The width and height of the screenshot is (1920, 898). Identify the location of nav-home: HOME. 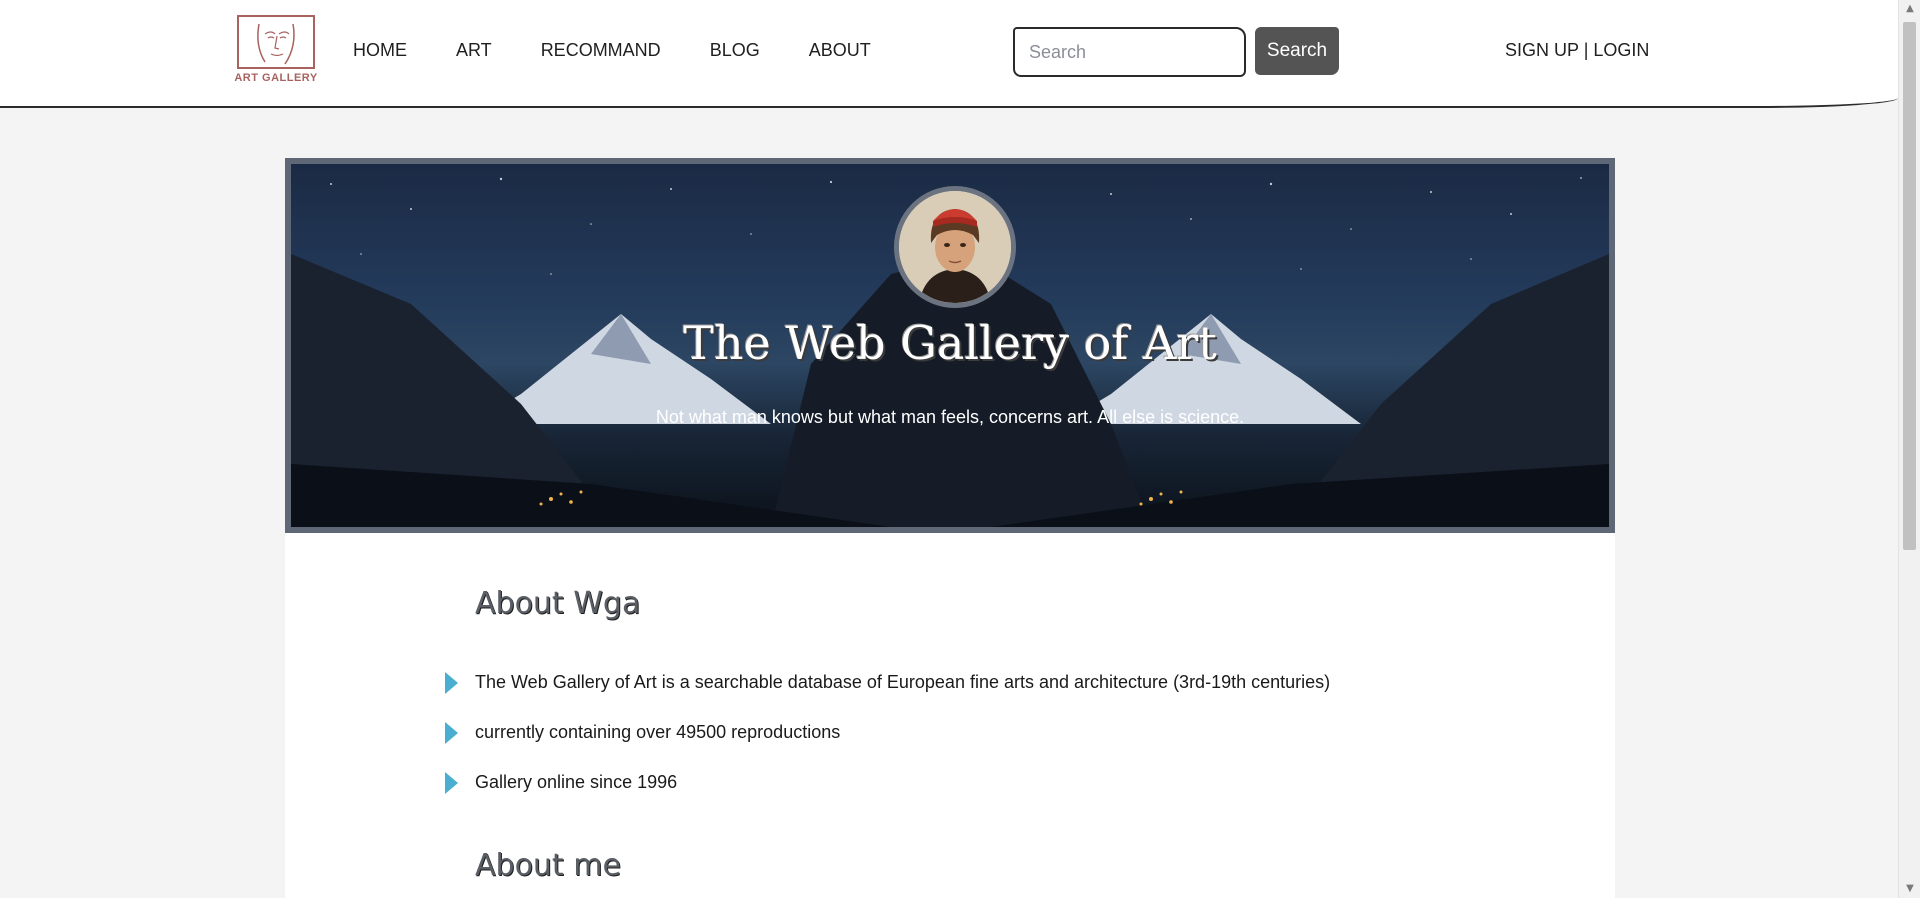
(380, 50).